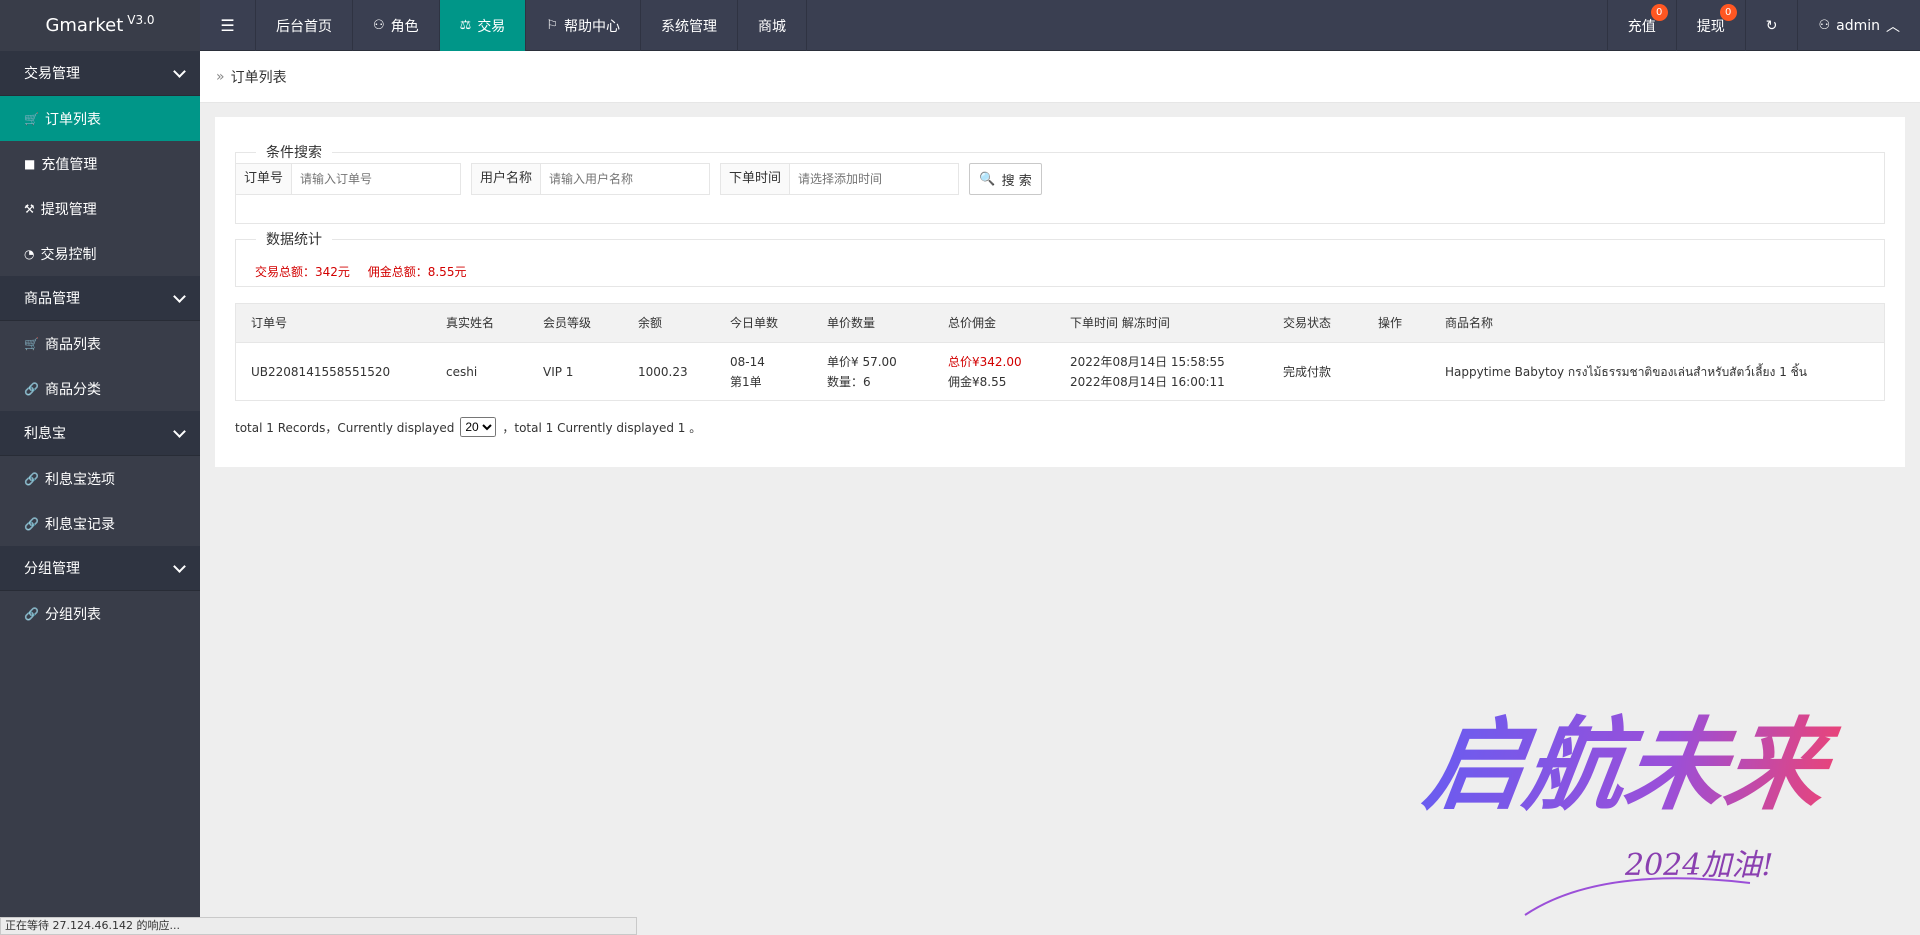  What do you see at coordinates (72, 344) in the screenshot?
I see `sidebar-item-label: 商品列表` at bounding box center [72, 344].